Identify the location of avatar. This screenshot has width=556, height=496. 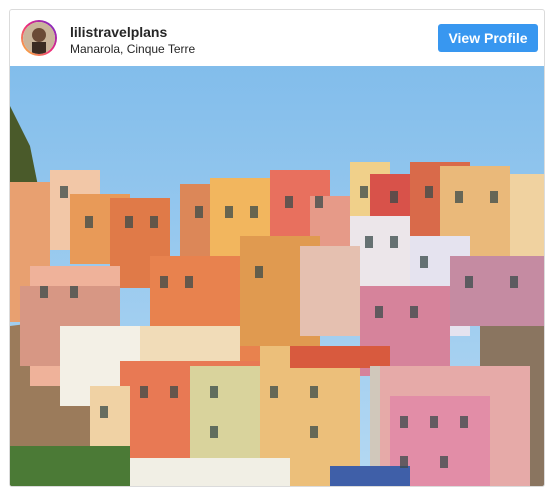
(39, 38).